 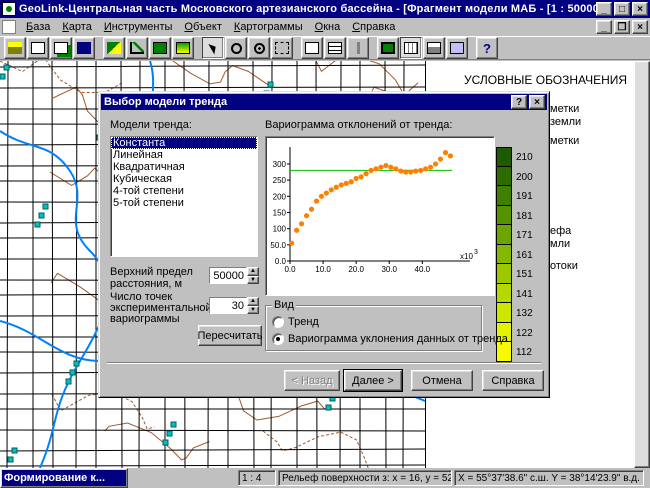 What do you see at coordinates (524, 352) in the screenshot?
I see `scale-label: 112` at bounding box center [524, 352].